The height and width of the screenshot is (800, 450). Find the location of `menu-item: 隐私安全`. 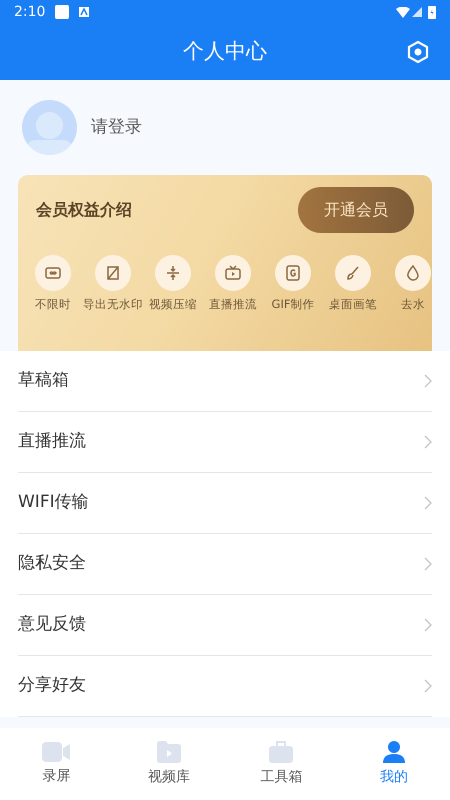

menu-item: 隐私安全 is located at coordinates (225, 564).